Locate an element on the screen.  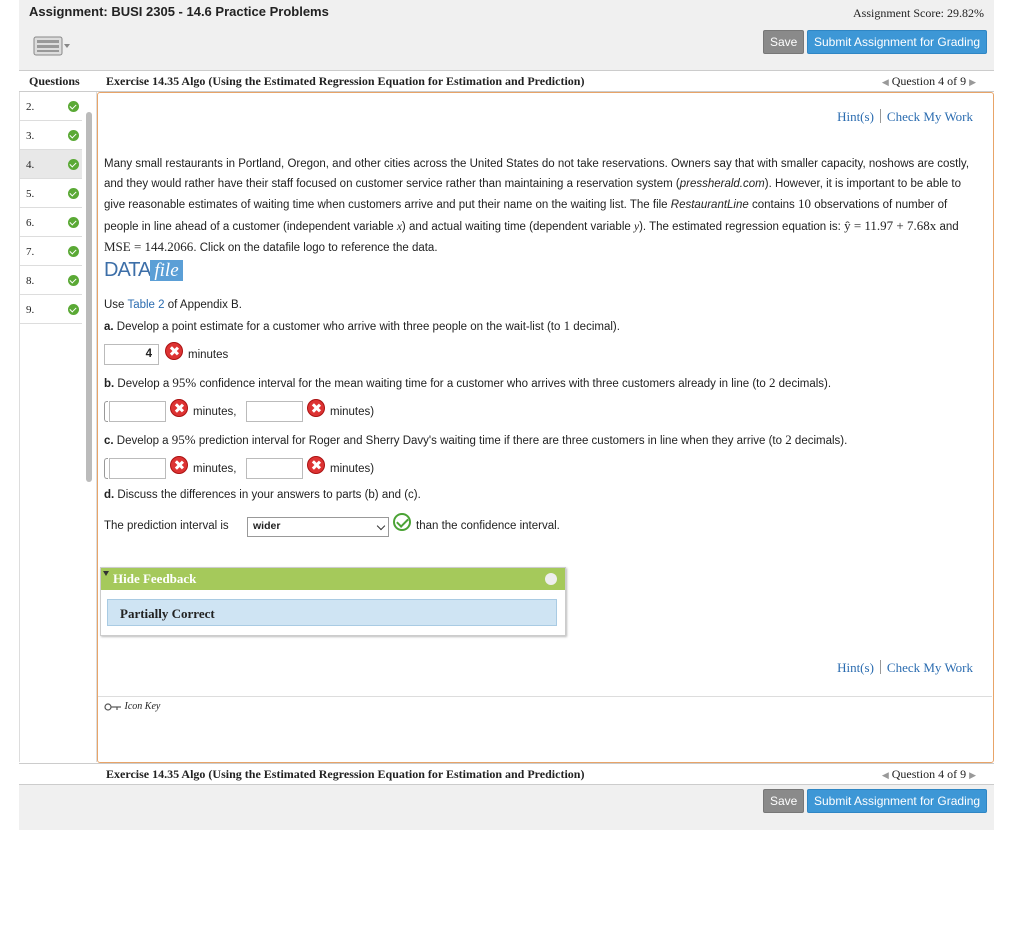
sidebar-item-q6: 6. is located at coordinates (51, 222).